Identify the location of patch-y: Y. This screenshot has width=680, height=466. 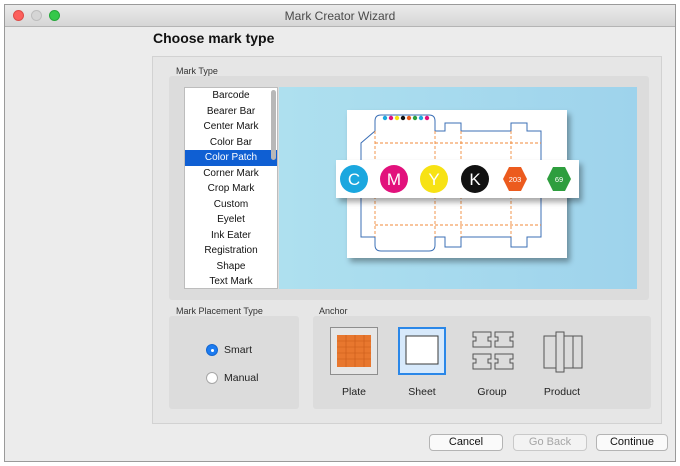
(434, 179).